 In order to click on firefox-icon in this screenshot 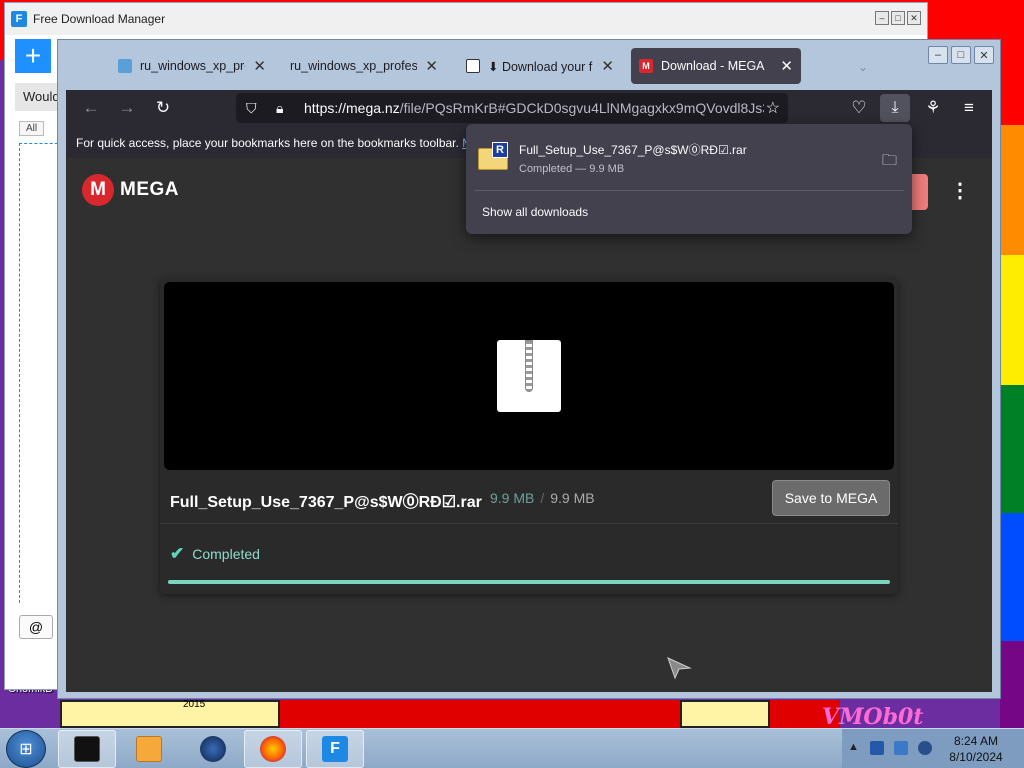, I will do `click(273, 749)`.